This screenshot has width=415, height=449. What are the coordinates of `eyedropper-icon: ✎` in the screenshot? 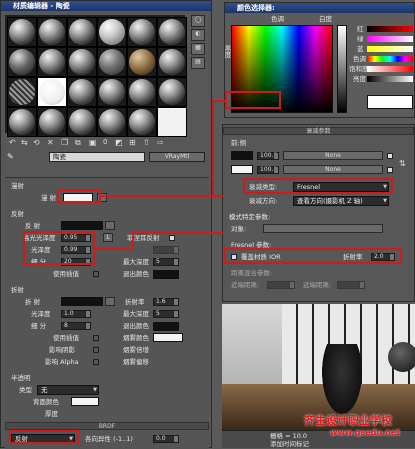 It's located at (10, 156).